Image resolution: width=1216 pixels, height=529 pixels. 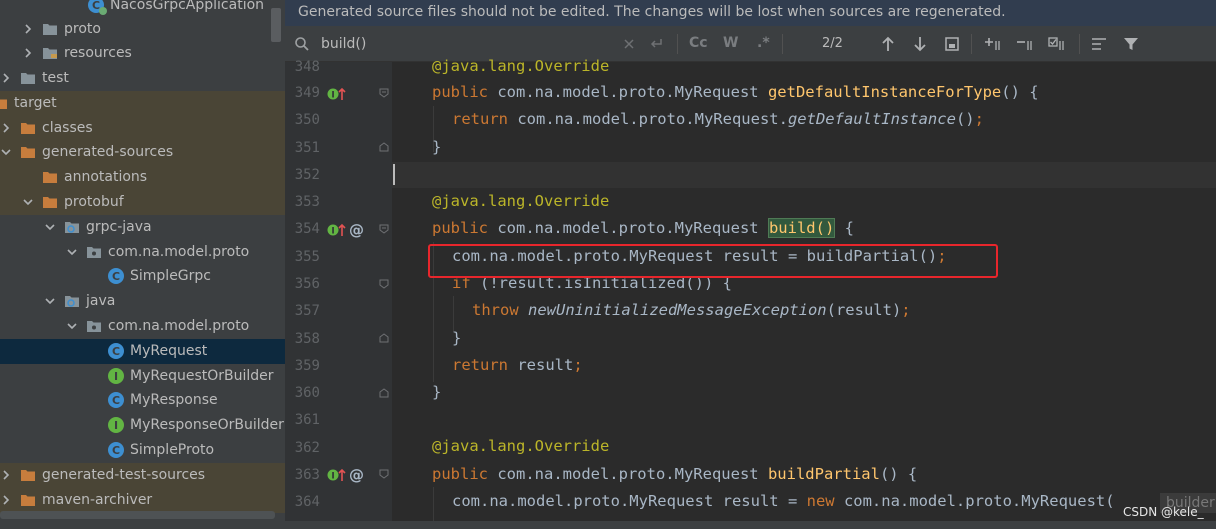 What do you see at coordinates (629, 44) in the screenshot?
I see `clear-icon` at bounding box center [629, 44].